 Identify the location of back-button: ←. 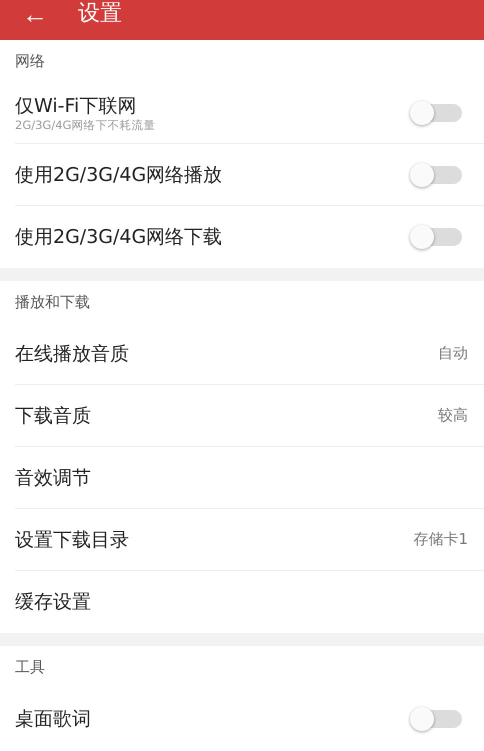
(35, 14).